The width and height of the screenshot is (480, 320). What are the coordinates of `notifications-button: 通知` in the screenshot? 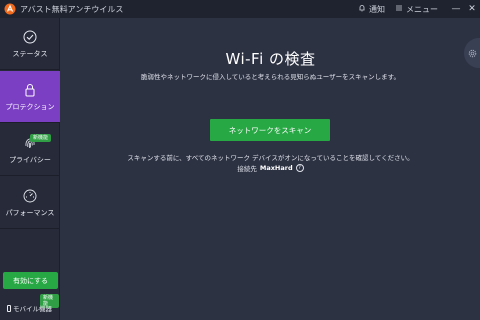 It's located at (371, 9).